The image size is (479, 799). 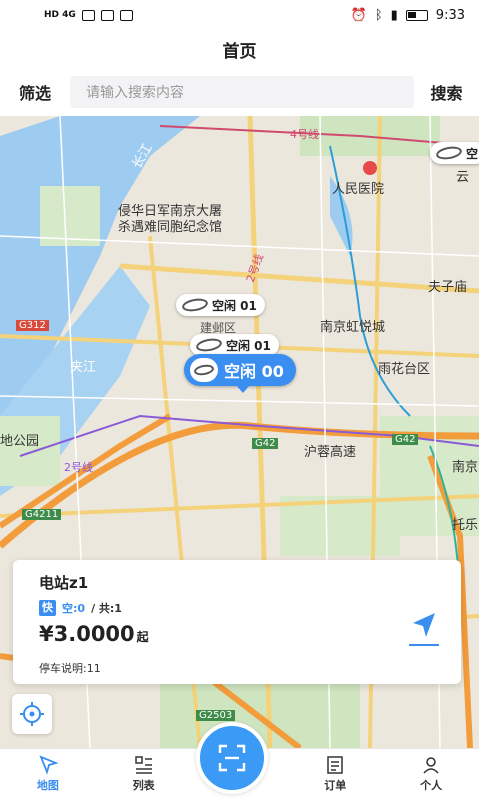 I want to click on search-row: 筛选 请输入搜索内容 搜索, so click(x=239, y=92).